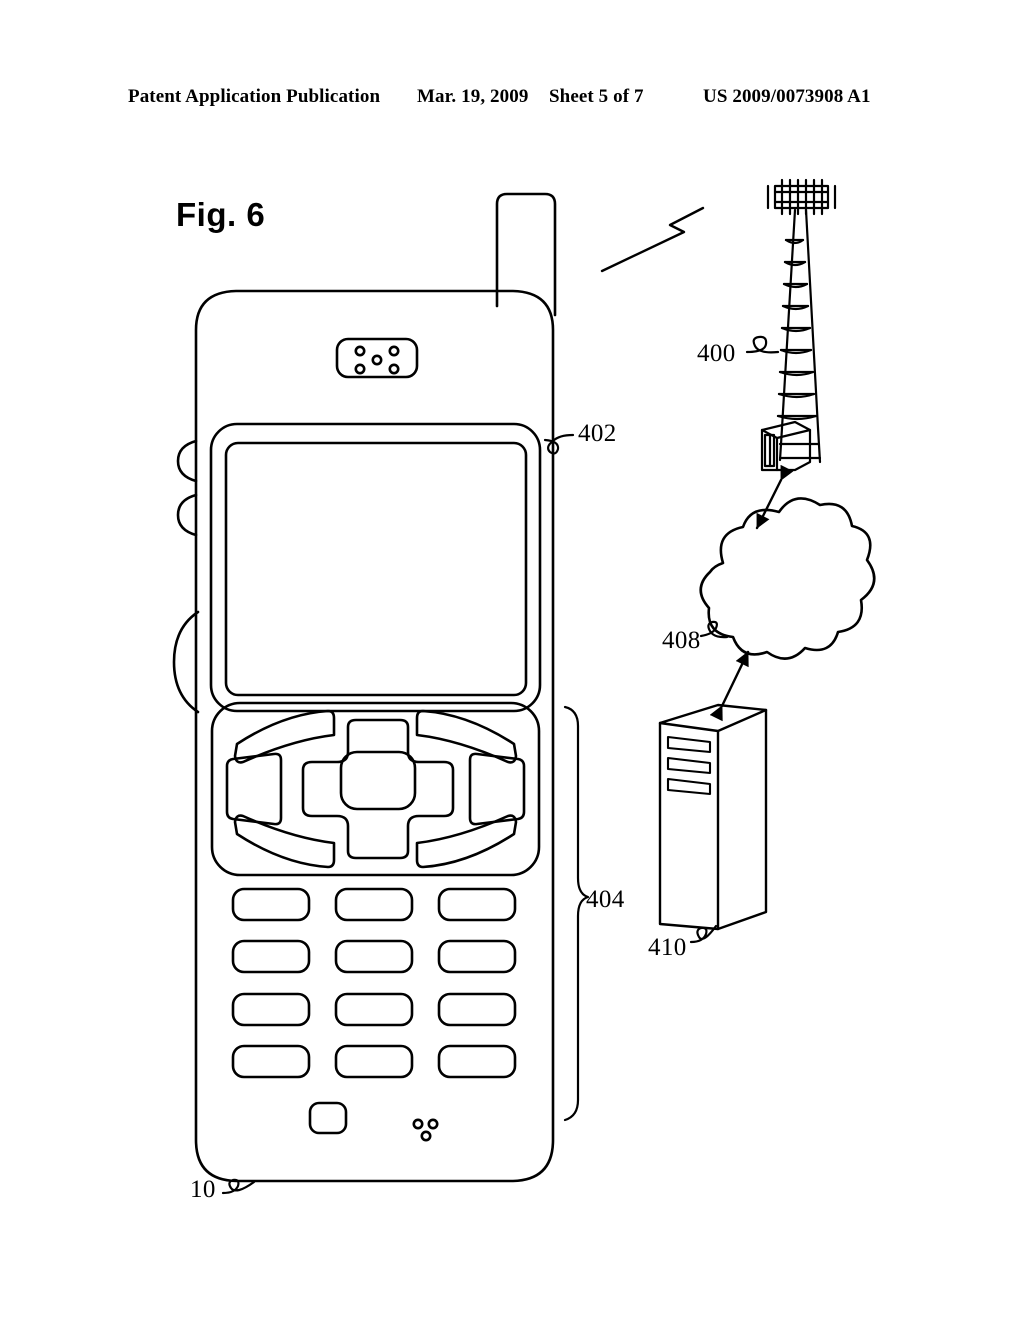 The image size is (1024, 1320). What do you see at coordinates (377, 358) in the screenshot?
I see `earpiece-speaker-grille` at bounding box center [377, 358].